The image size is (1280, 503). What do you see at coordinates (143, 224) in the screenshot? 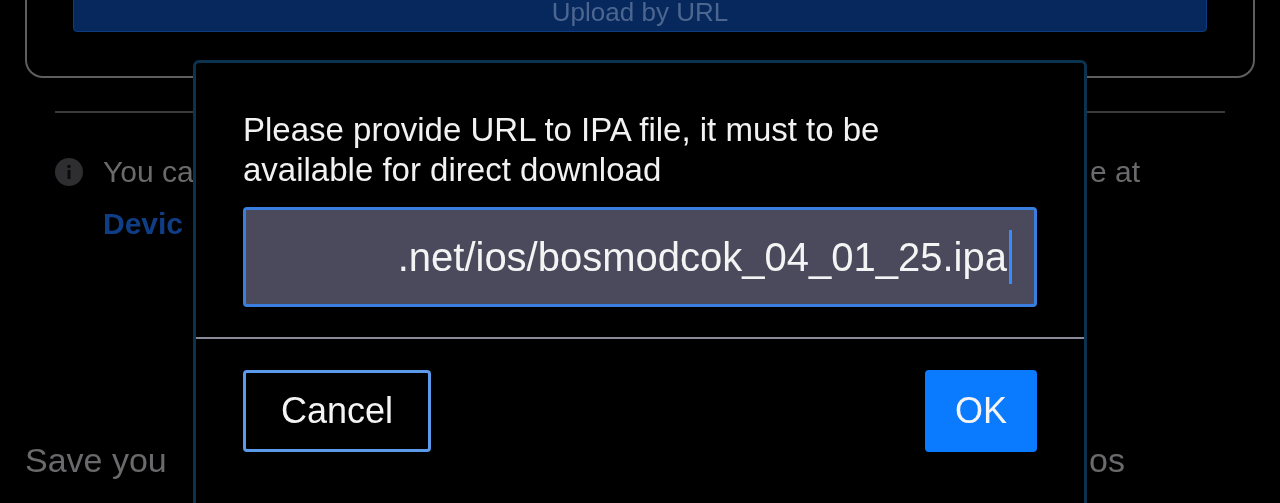
I see `device-link: Devic` at bounding box center [143, 224].